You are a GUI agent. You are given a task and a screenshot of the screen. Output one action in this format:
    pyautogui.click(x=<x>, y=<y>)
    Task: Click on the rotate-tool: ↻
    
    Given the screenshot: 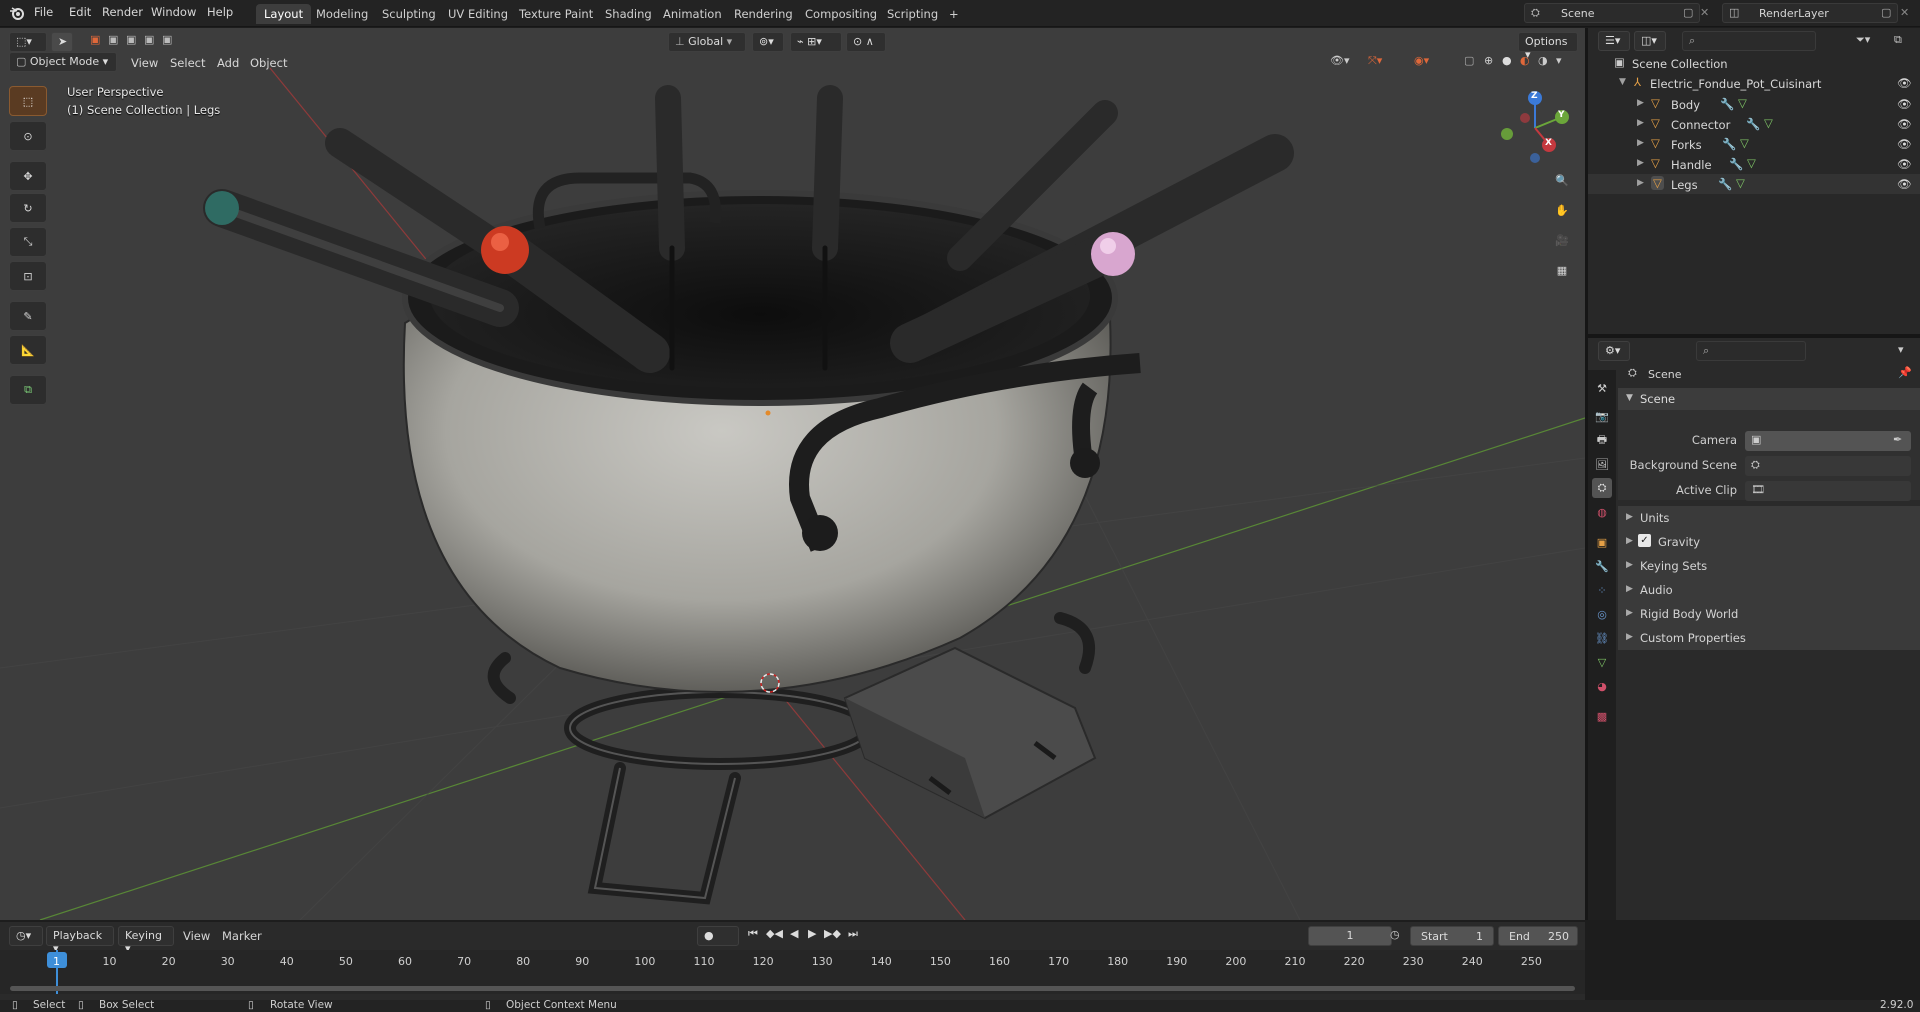 What is the action you would take?
    pyautogui.click(x=28, y=208)
    